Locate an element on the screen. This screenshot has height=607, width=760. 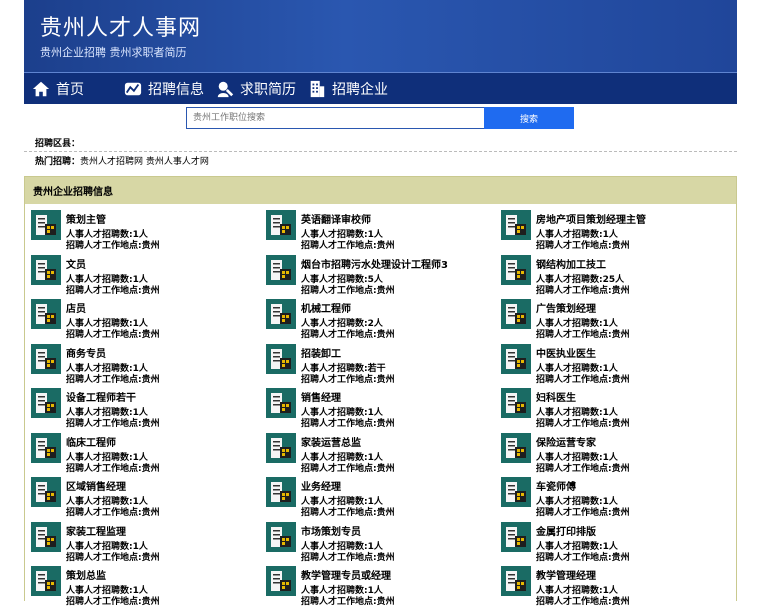
job-title: 文员 is located at coordinates (76, 263).